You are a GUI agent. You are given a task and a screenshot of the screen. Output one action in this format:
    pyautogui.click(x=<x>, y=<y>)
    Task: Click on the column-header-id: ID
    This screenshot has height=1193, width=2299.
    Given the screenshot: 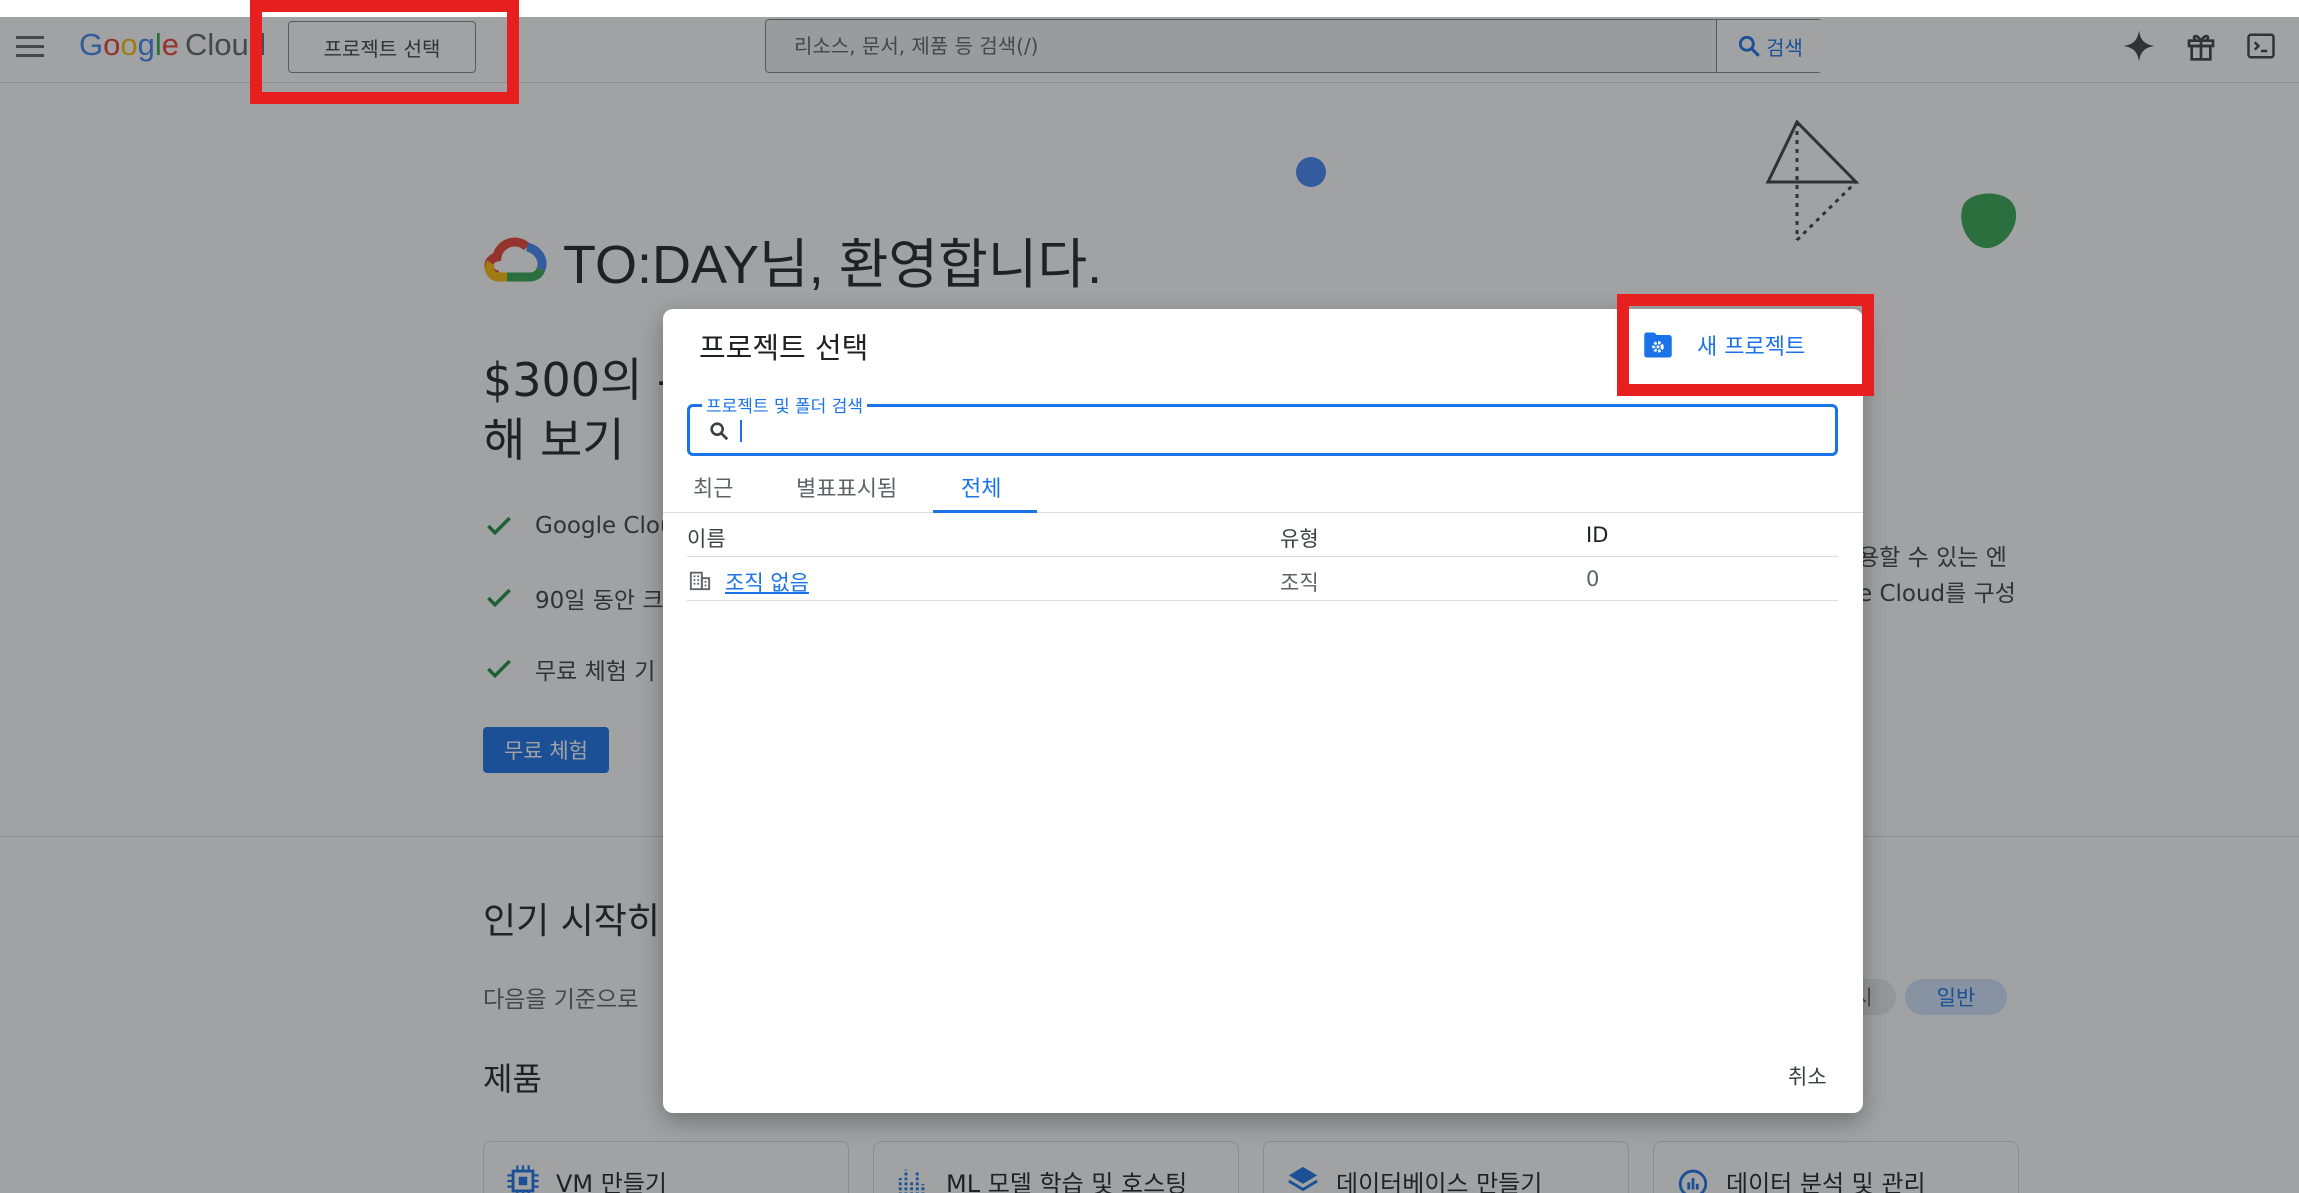 What is the action you would take?
    pyautogui.click(x=1597, y=535)
    